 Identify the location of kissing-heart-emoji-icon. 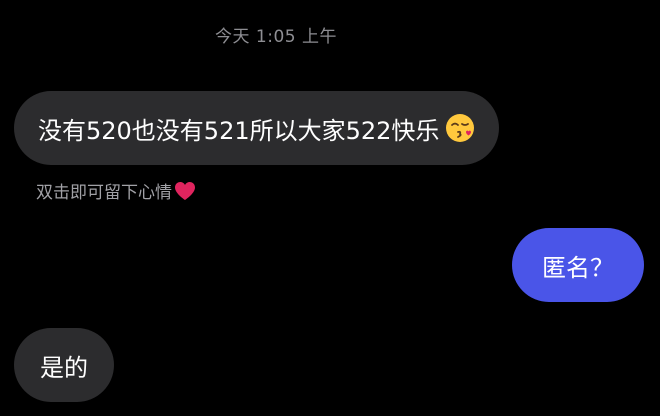
(460, 128).